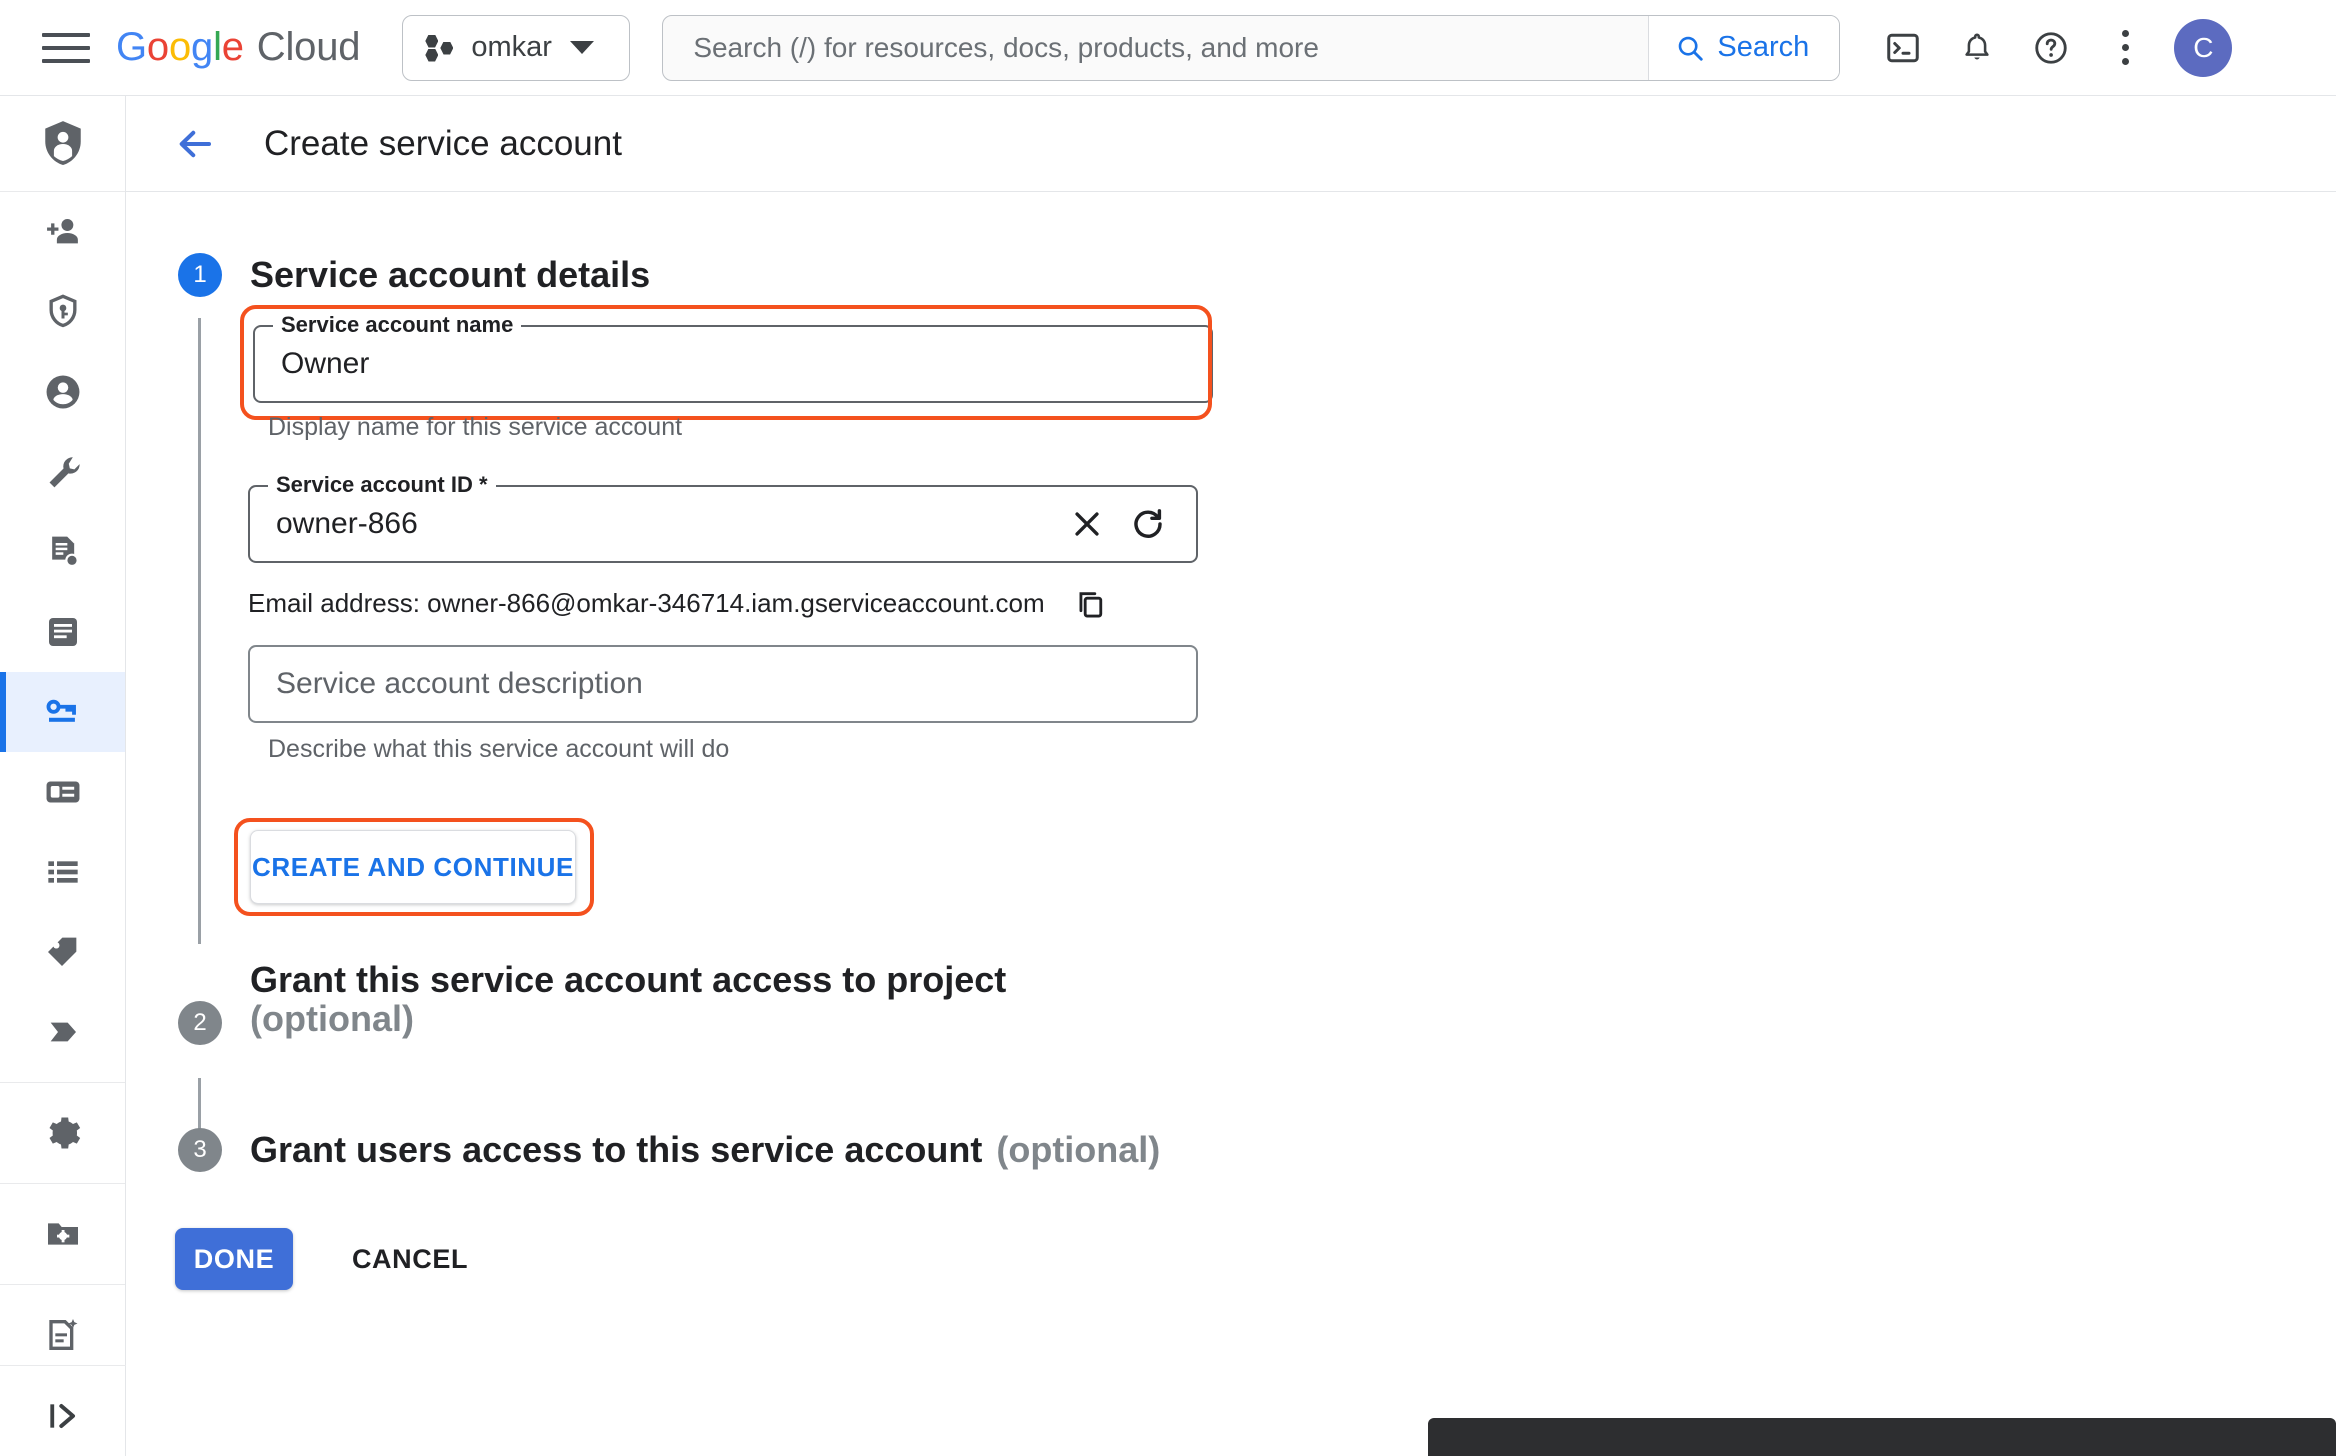  I want to click on tag-icon, so click(61, 951).